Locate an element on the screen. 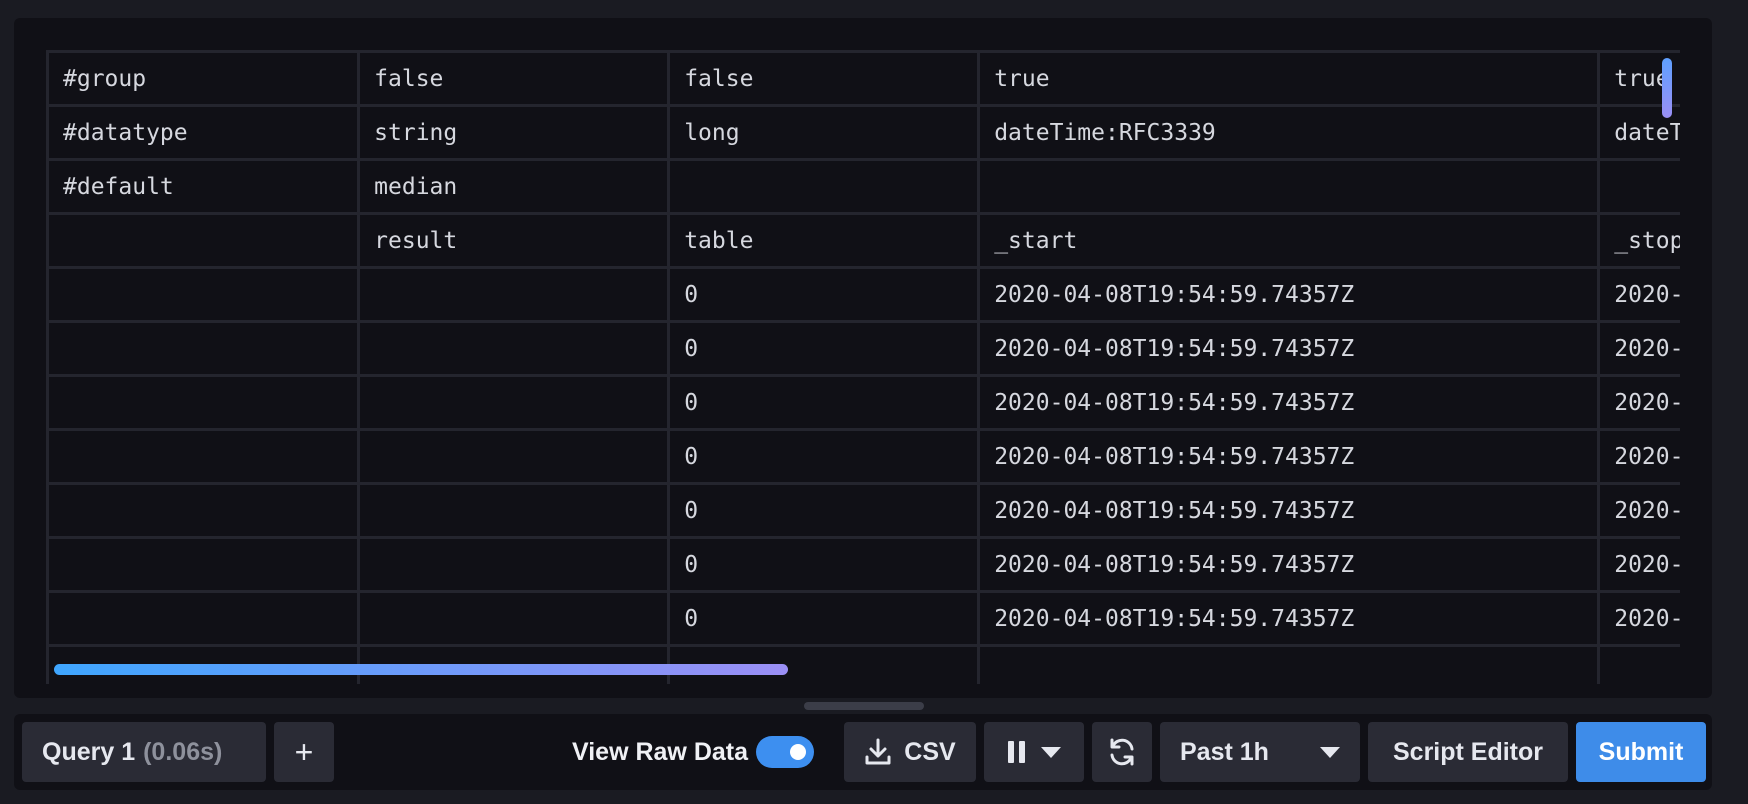  time-range-dropdown: Past 1h is located at coordinates (1260, 752).